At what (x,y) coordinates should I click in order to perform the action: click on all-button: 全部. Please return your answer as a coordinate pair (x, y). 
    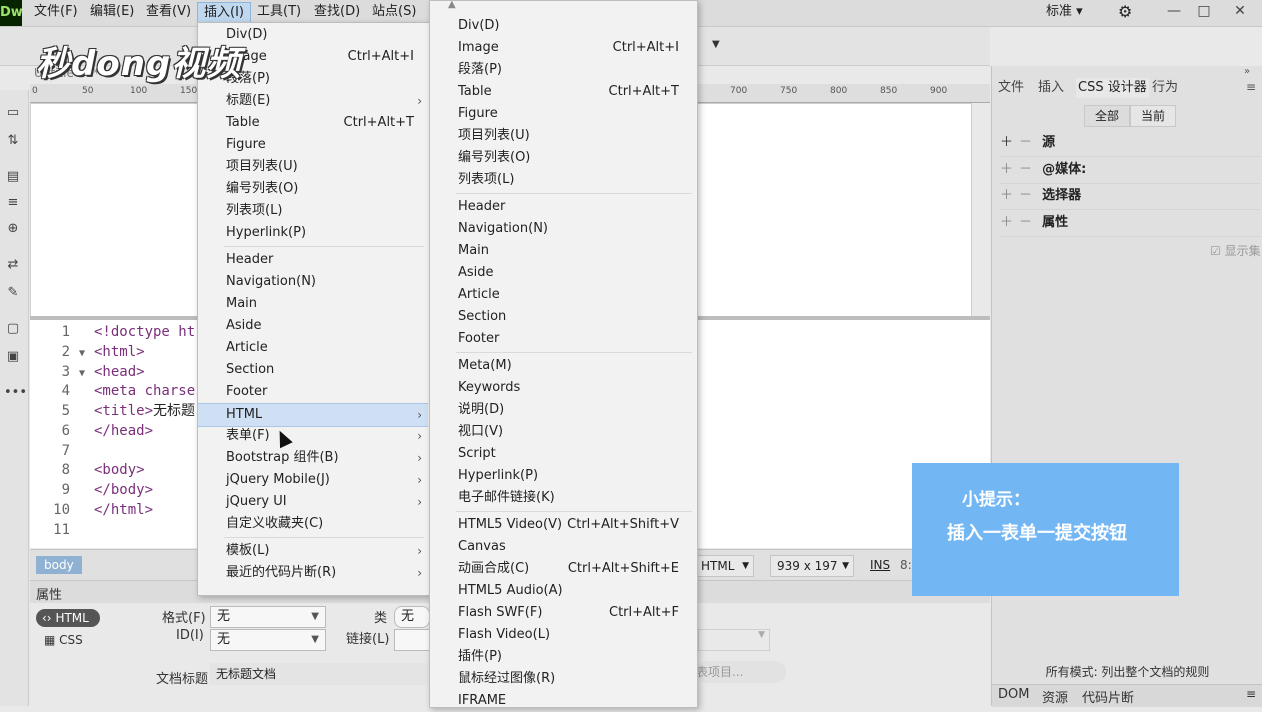
    Looking at the image, I should click on (1107, 116).